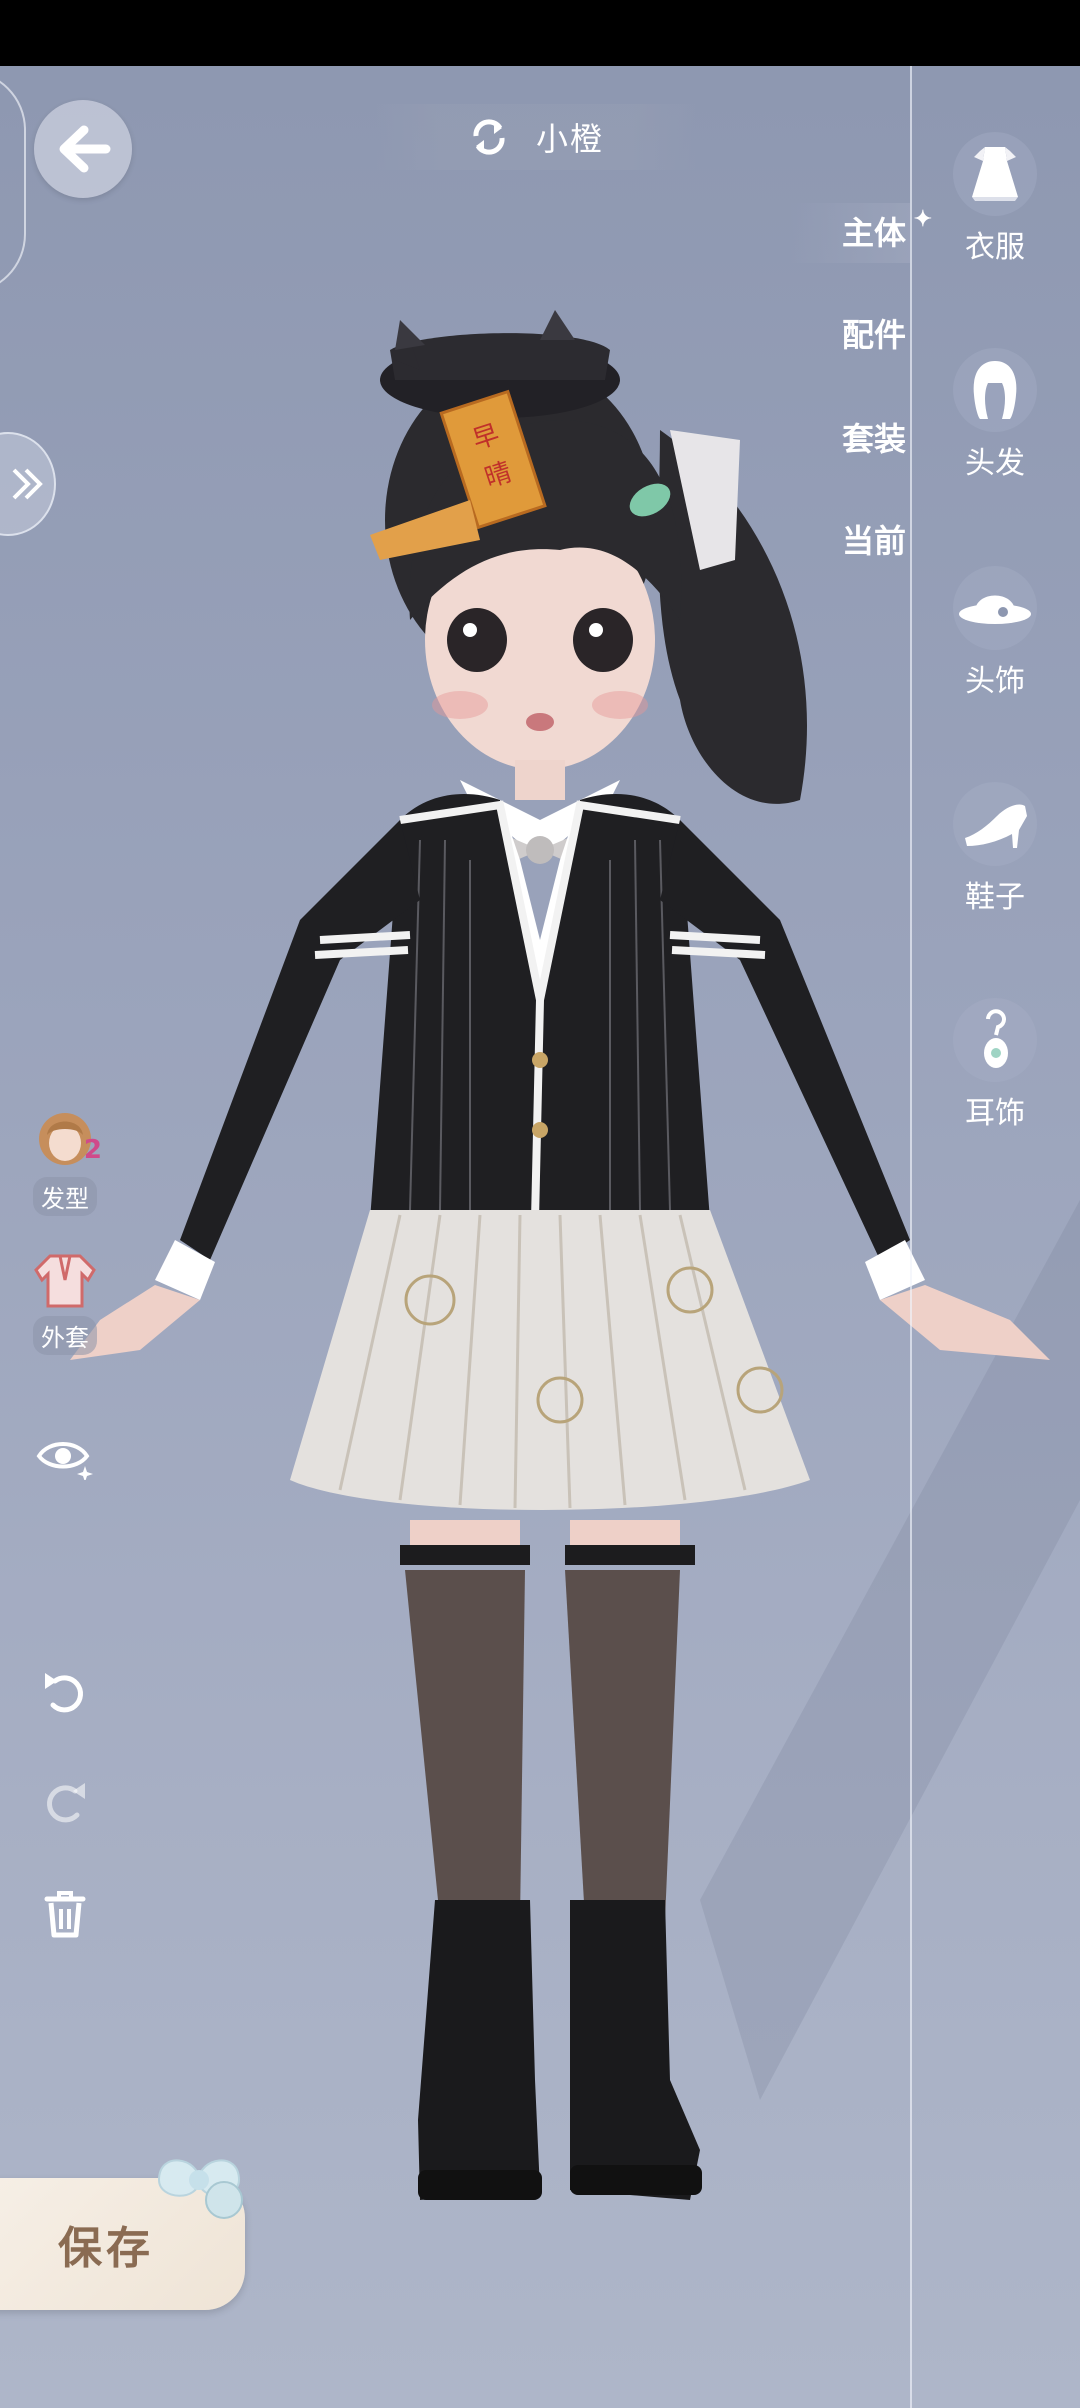 The width and height of the screenshot is (1080, 2408). I want to click on save-button: 保存, so click(122, 2234).